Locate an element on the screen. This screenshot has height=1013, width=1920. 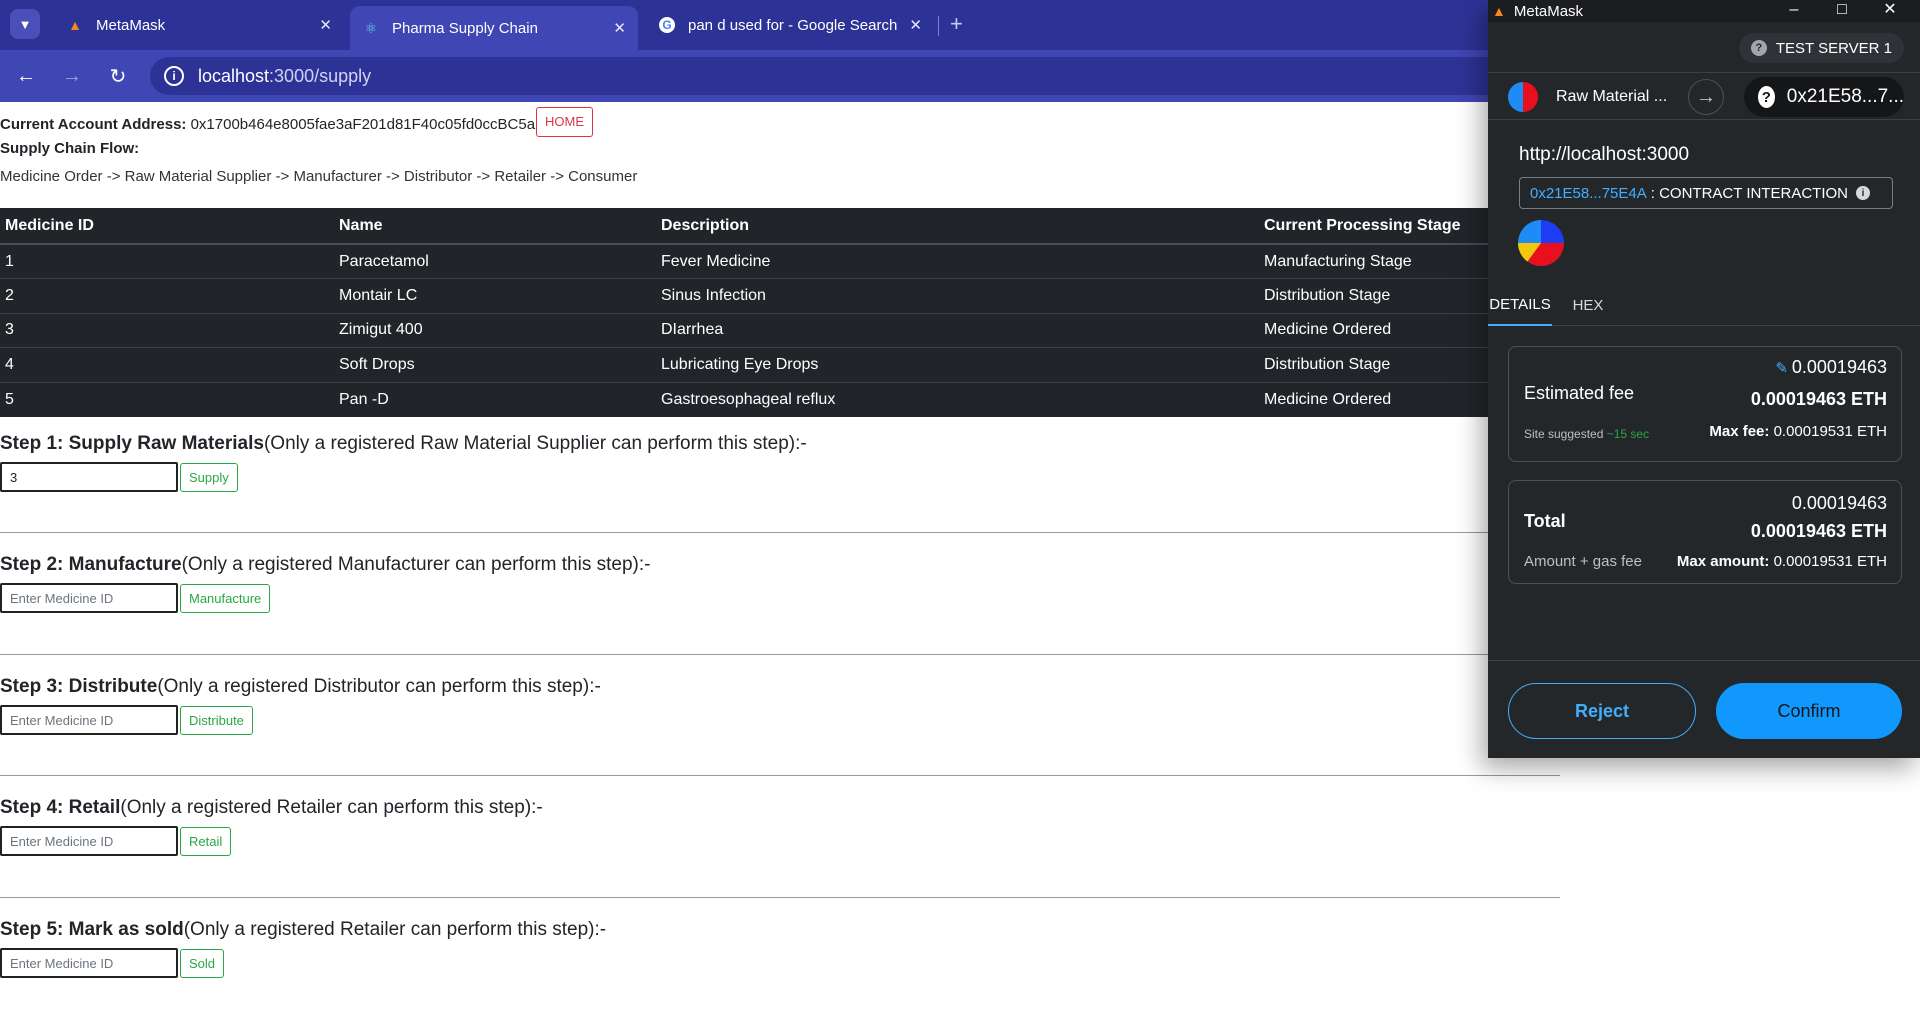
cell-description: Sinus Infection is located at coordinates (957, 295).